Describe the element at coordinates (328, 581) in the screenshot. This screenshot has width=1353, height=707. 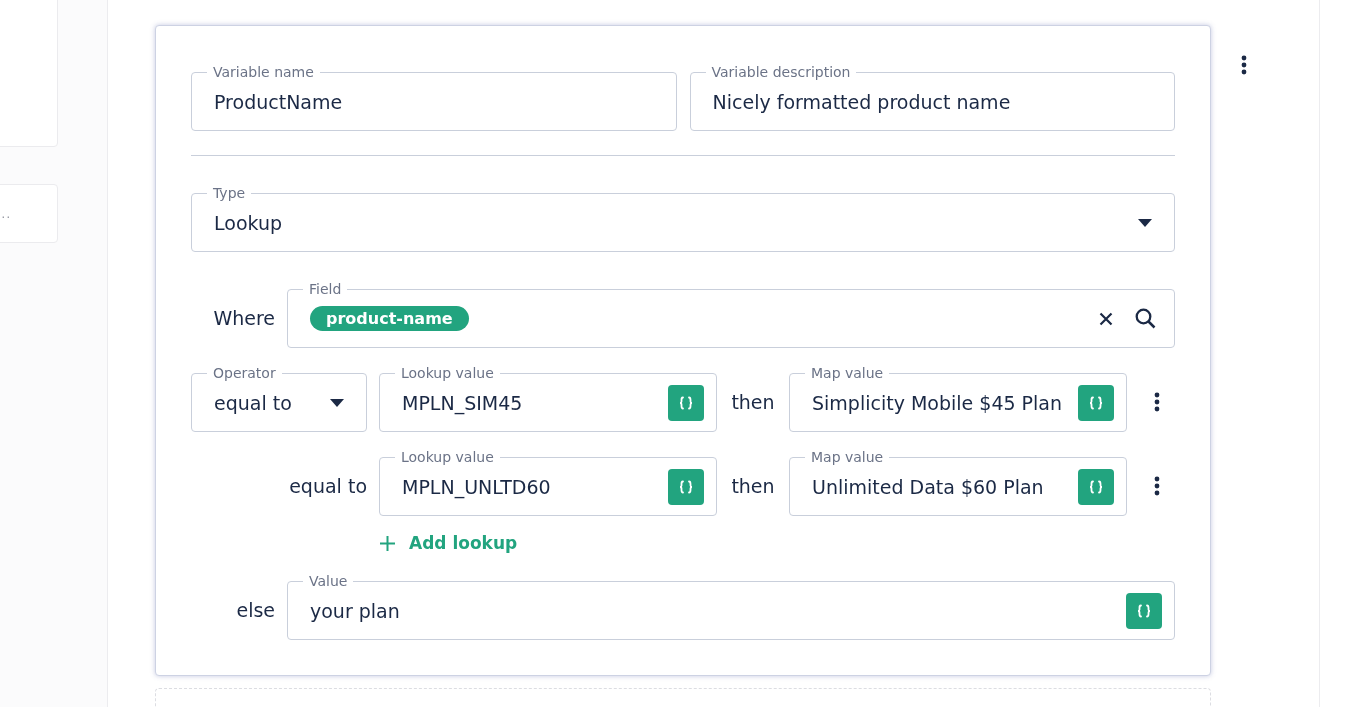
I see `field-label: Value` at that location.